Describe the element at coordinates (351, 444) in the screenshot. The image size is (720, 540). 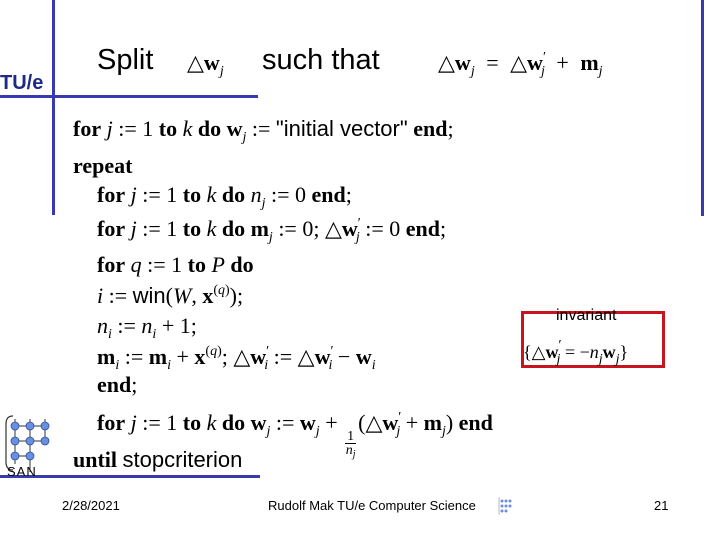
I see `fraction: 1 nj` at that location.